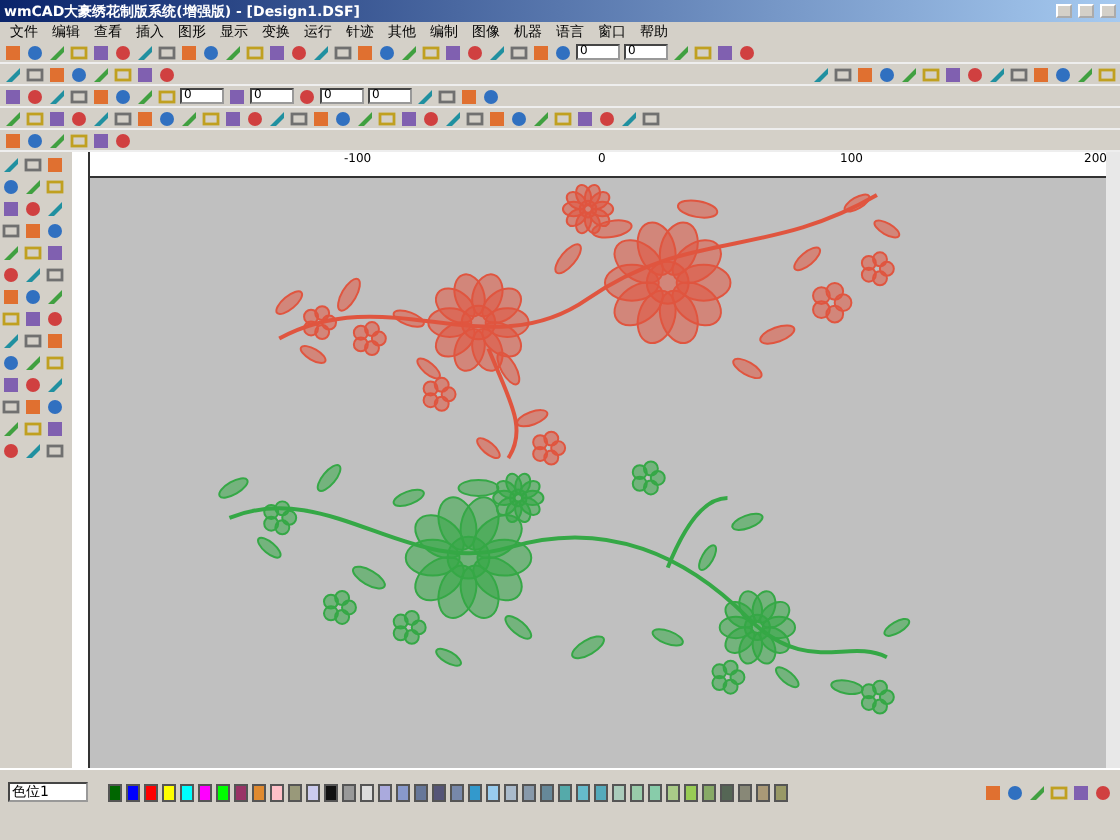  Describe the element at coordinates (1108, 11) in the screenshot. I see `close-button` at that location.